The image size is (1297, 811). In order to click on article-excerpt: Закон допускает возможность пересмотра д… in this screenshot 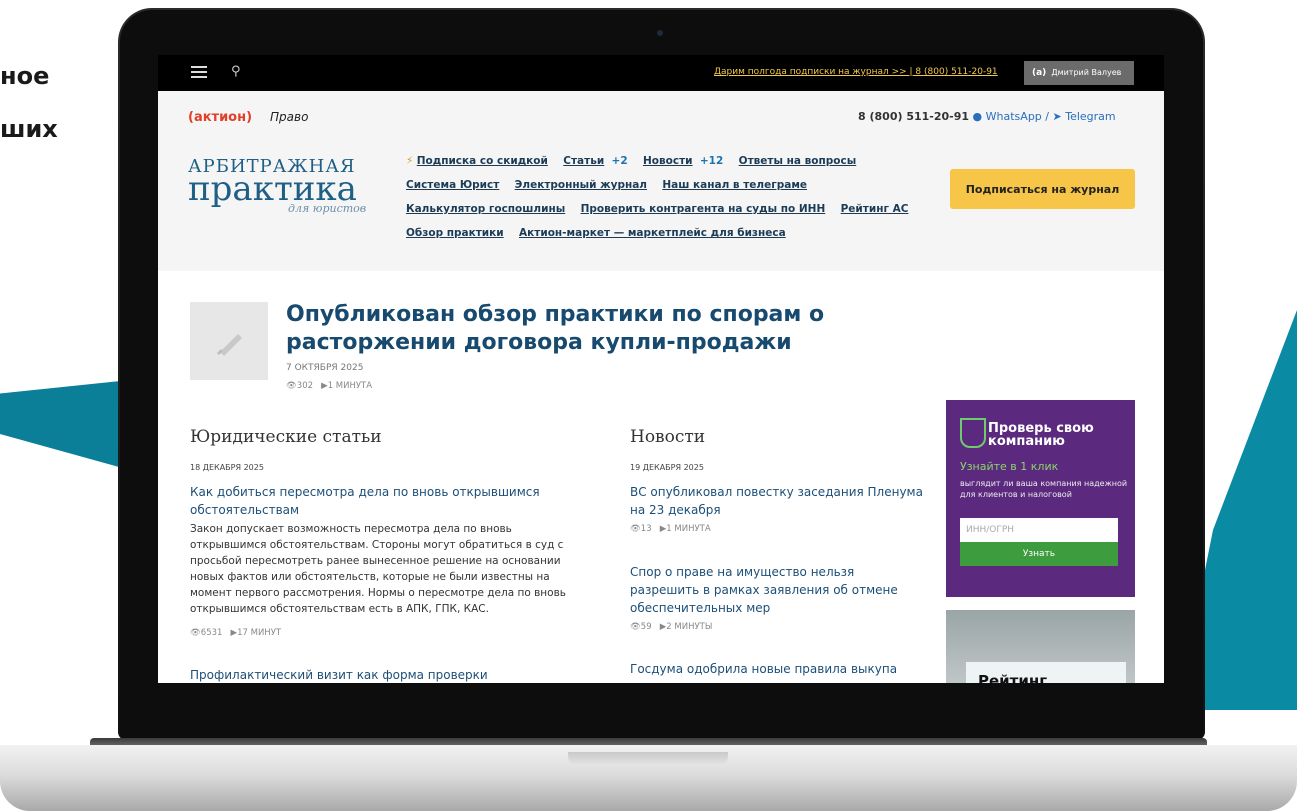, I will do `click(378, 569)`.